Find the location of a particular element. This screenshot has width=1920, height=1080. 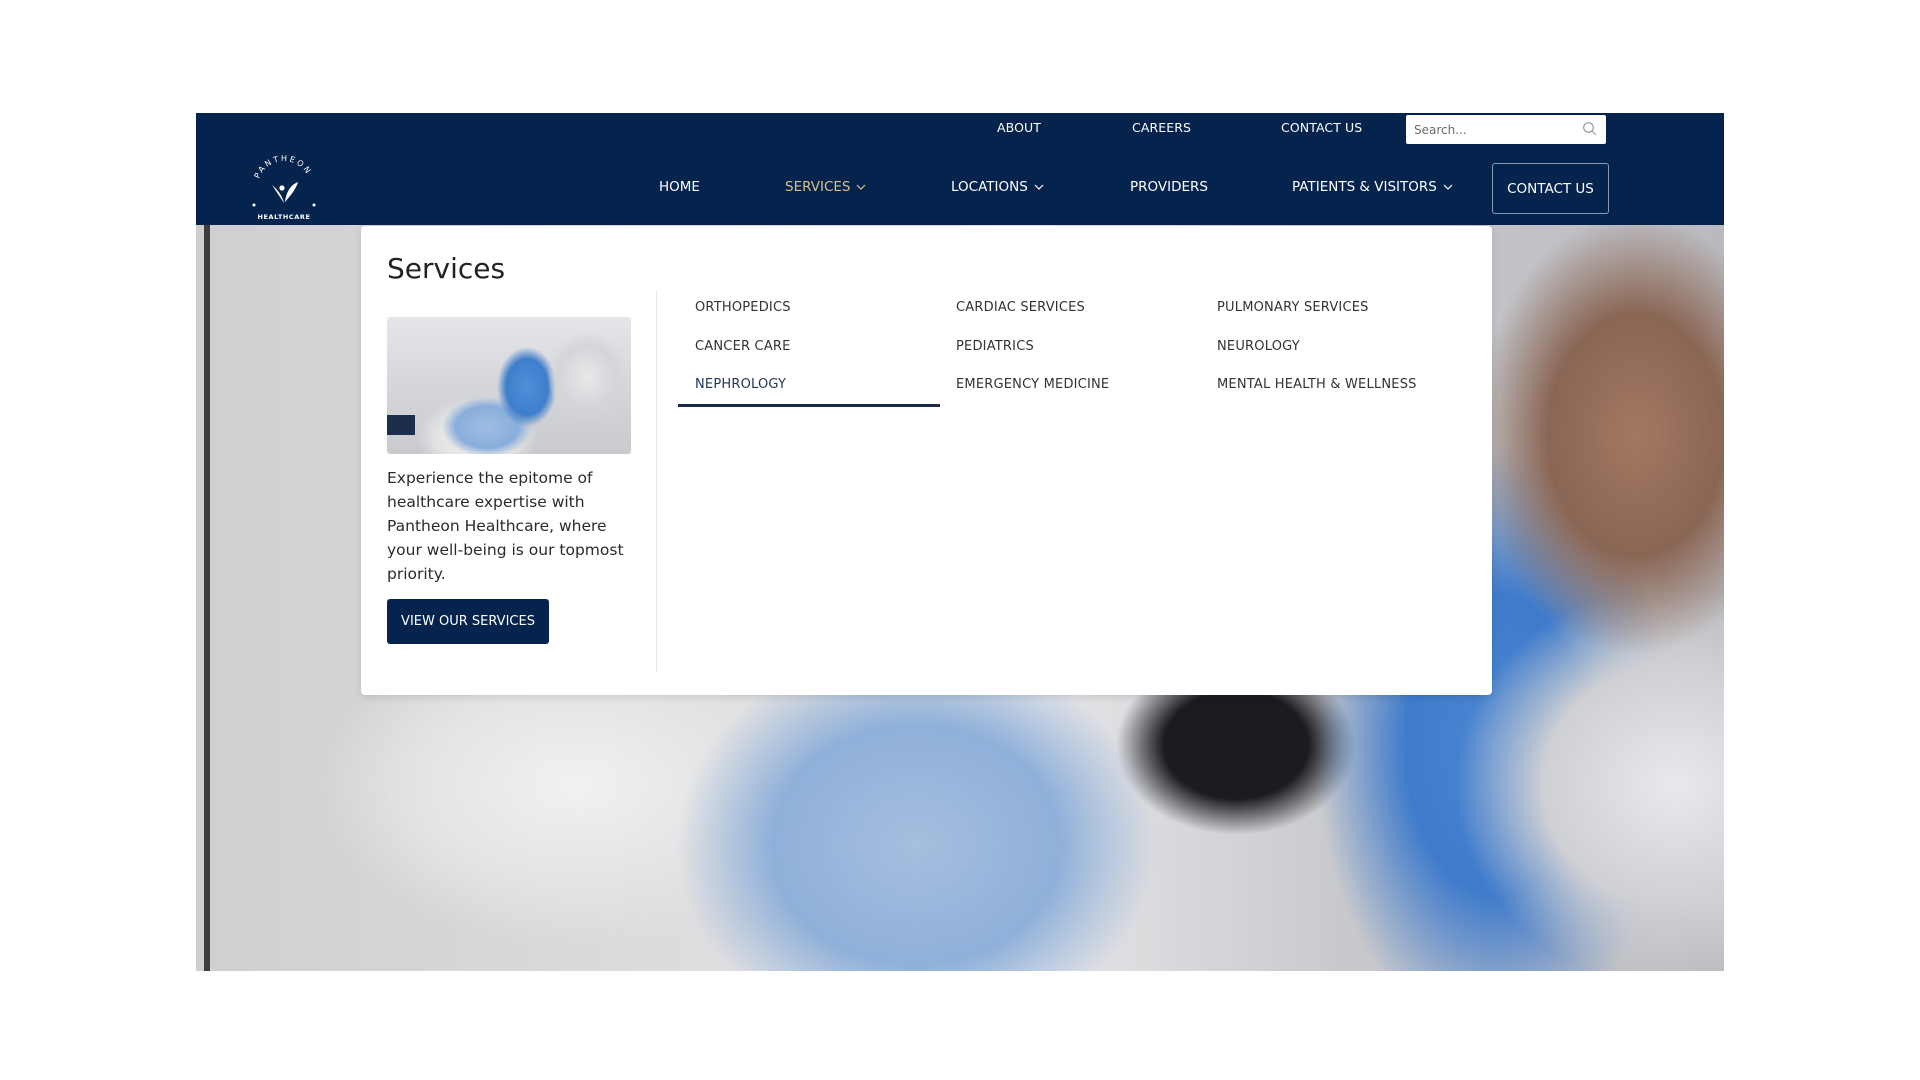

service-link-emergency-medicine: EMERGENCY MEDICINE is located at coordinates (1032, 384).